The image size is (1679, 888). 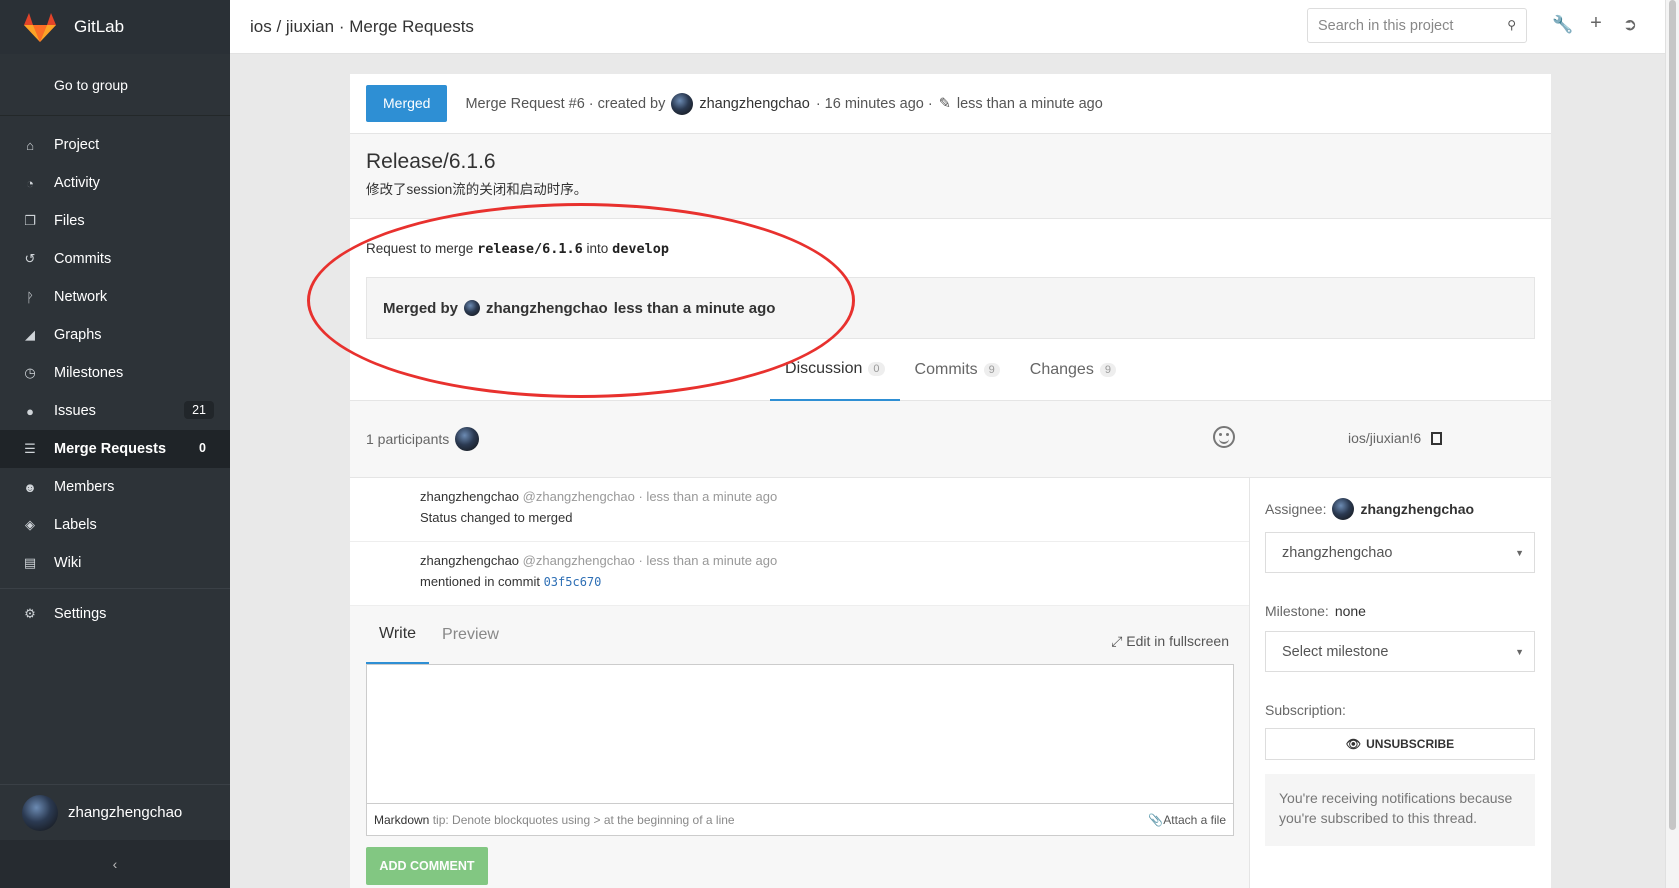 What do you see at coordinates (547, 308) in the screenshot?
I see `merged-by-user: zhangzhengchao` at bounding box center [547, 308].